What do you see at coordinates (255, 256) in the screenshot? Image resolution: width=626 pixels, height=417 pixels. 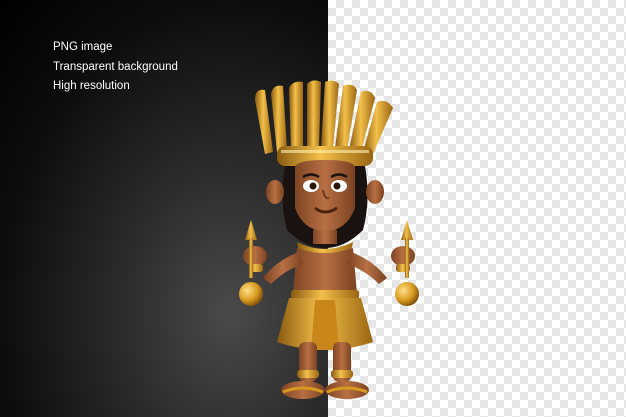 I see `left-hand` at bounding box center [255, 256].